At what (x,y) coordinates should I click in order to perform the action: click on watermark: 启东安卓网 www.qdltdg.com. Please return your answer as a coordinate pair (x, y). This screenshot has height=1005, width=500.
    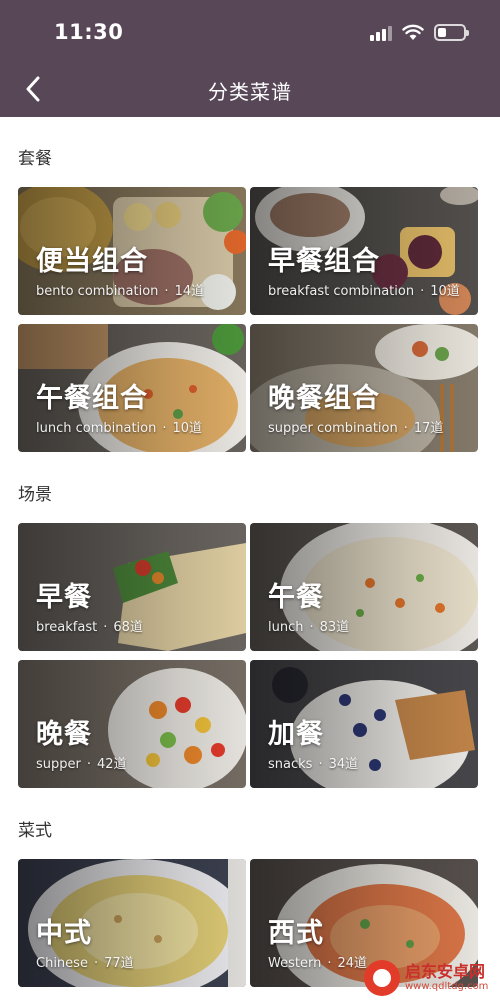
    Looking at the image, I should click on (430, 978).